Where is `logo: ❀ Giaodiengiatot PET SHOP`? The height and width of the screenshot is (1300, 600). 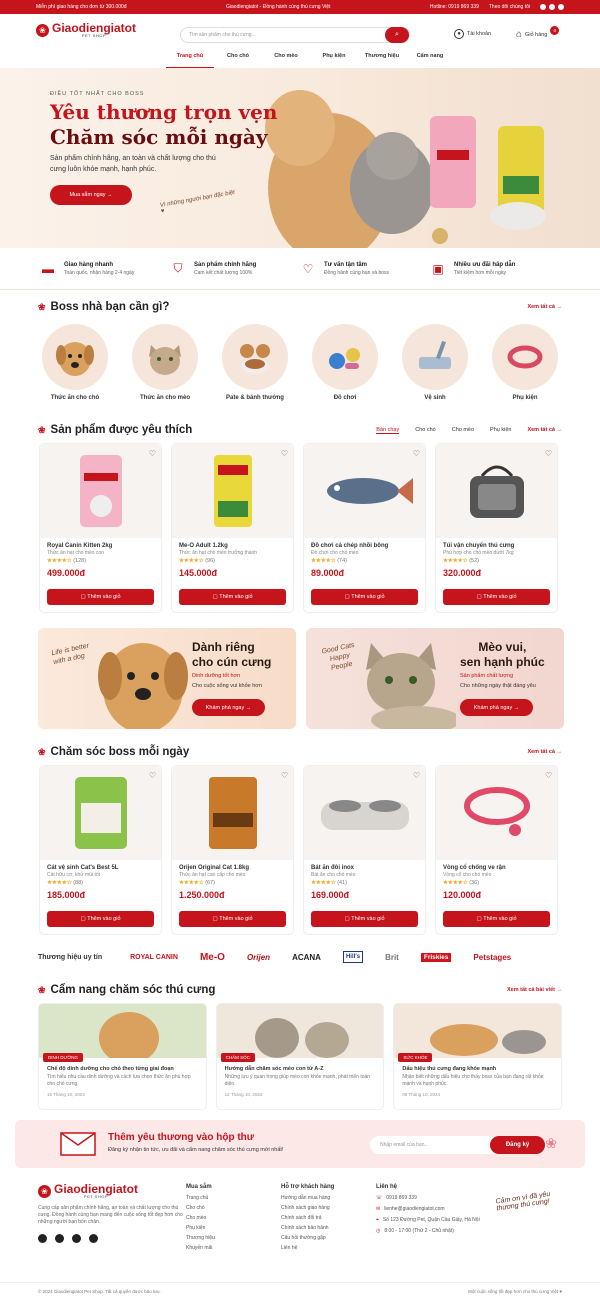
logo: ❀ Giaodiengiatot PET SHOP is located at coordinates (86, 30).